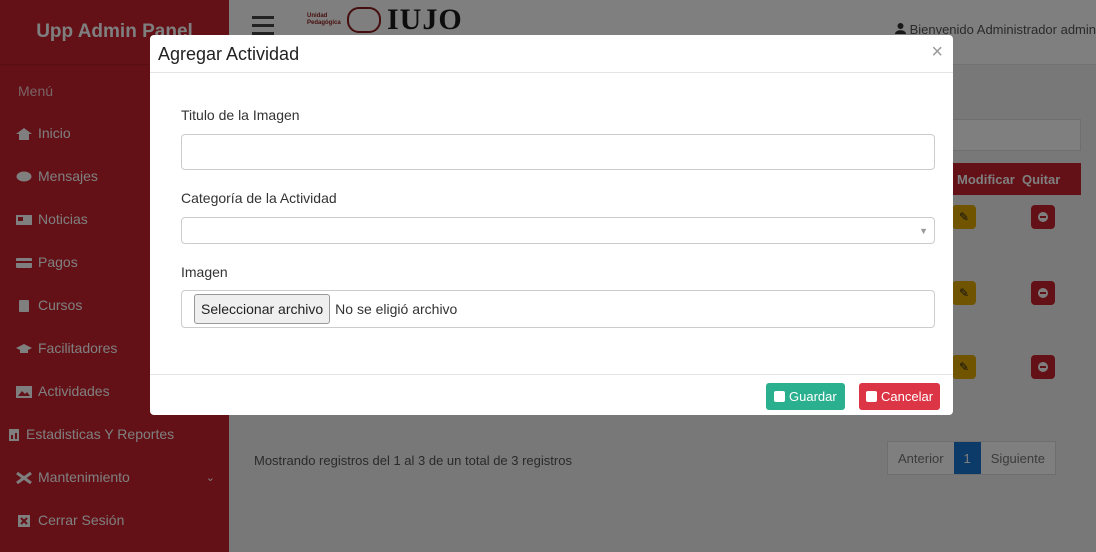 This screenshot has width=1096, height=552. What do you see at coordinates (229, 54) in the screenshot?
I see `modal-title: Agregar Actividad` at bounding box center [229, 54].